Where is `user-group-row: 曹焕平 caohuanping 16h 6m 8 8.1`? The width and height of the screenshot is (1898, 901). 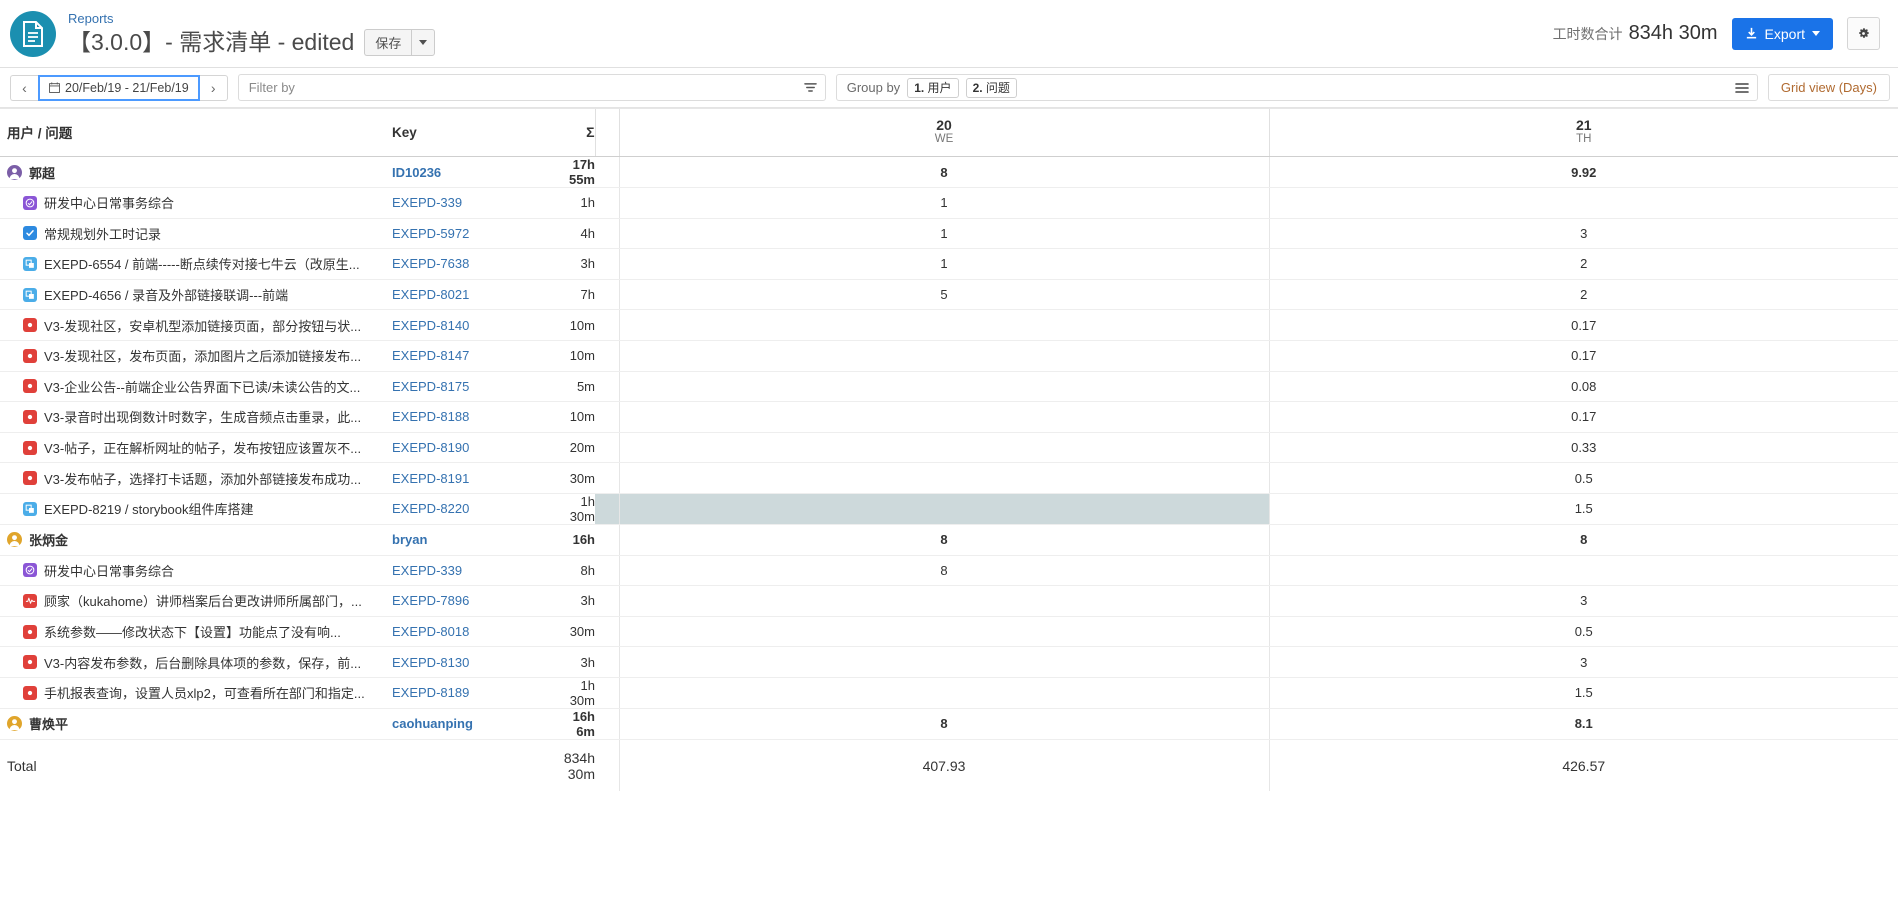
user-group-row: 曹焕平 caohuanping 16h 6m 8 8.1 is located at coordinates (949, 724).